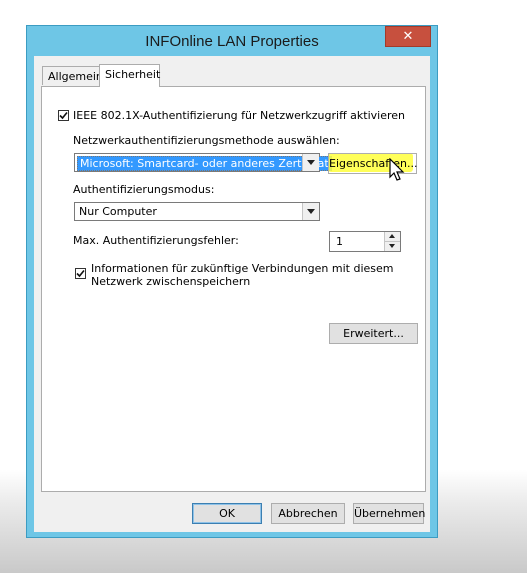  I want to click on window-title: INFOnline LAN Properties, so click(232, 41).